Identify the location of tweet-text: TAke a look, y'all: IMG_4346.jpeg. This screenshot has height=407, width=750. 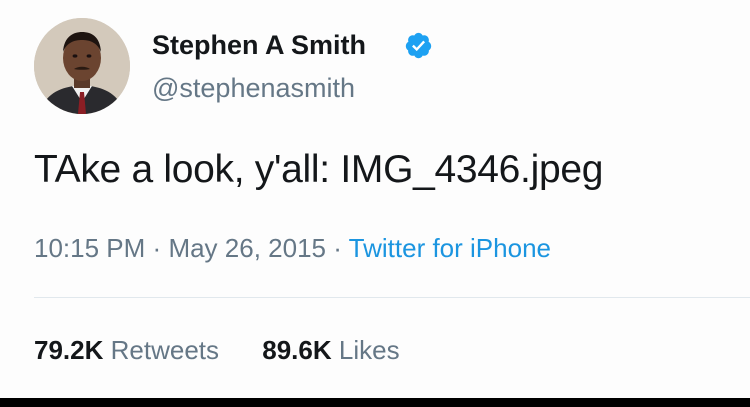
(319, 169).